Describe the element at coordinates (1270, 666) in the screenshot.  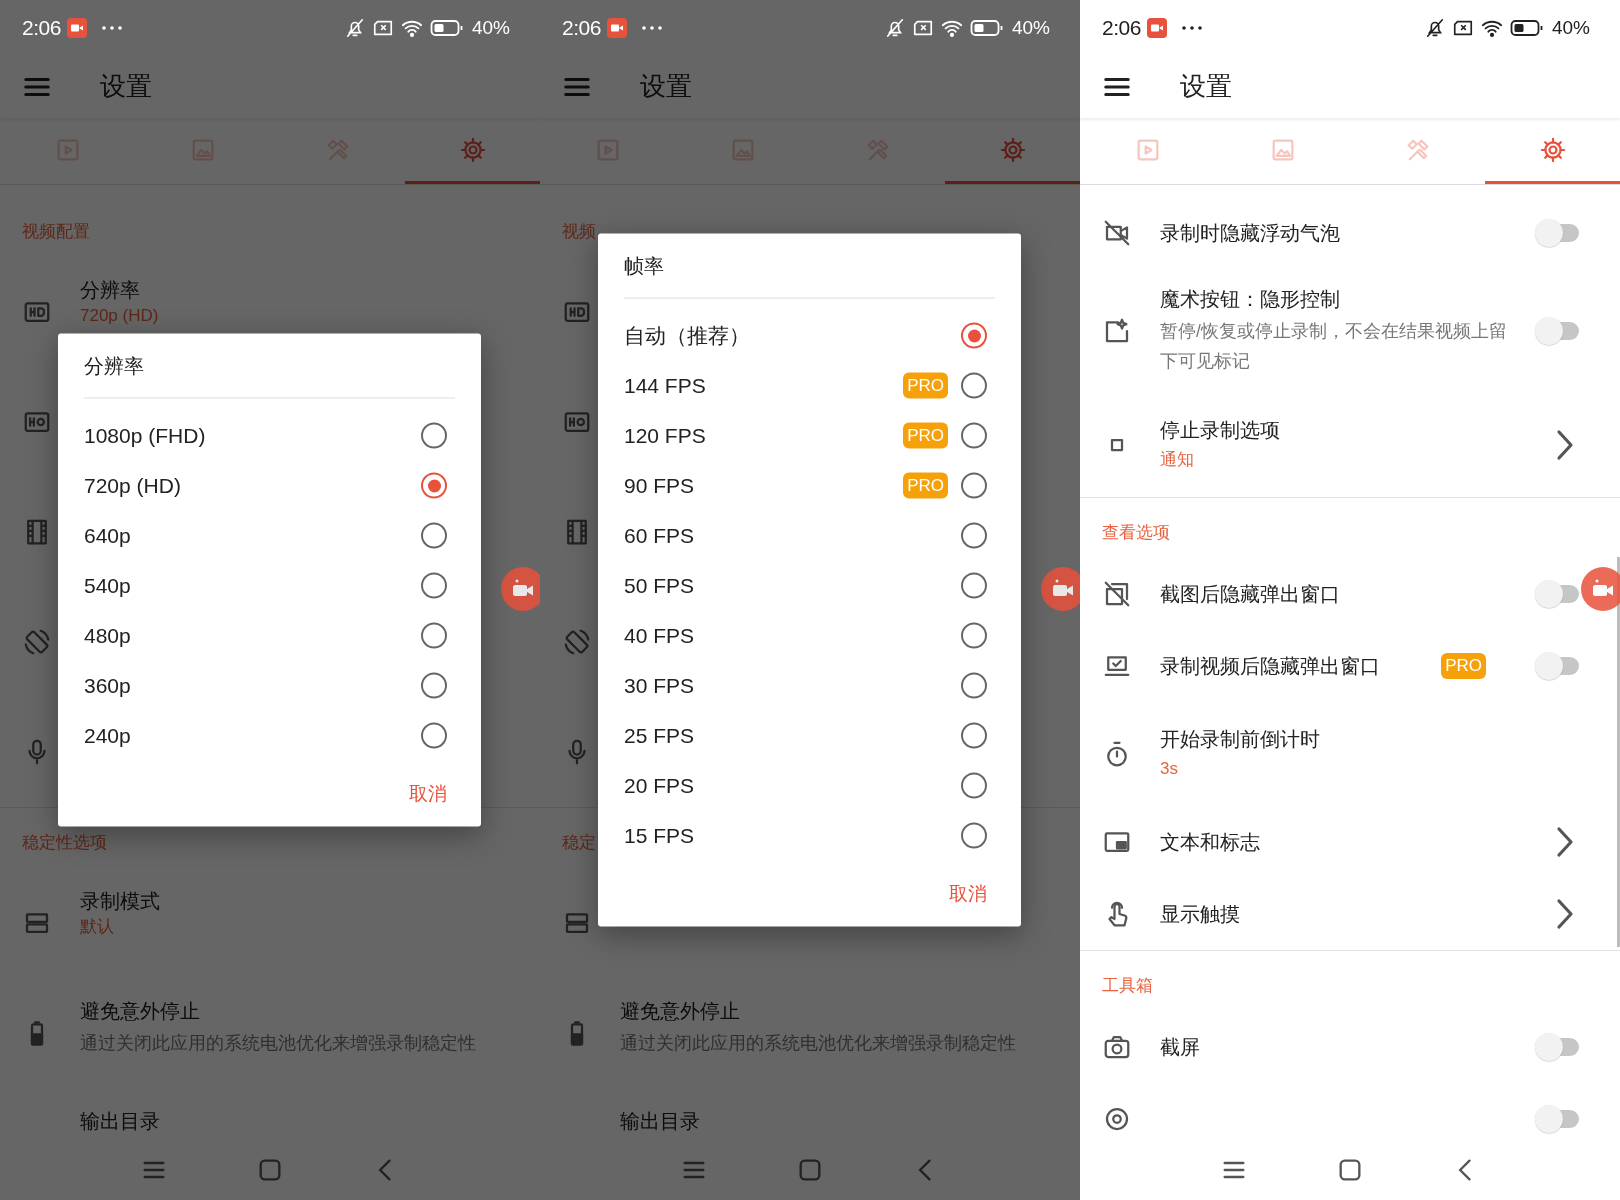
I see `setting-title: 录制视频后隐藏弹出窗口` at that location.